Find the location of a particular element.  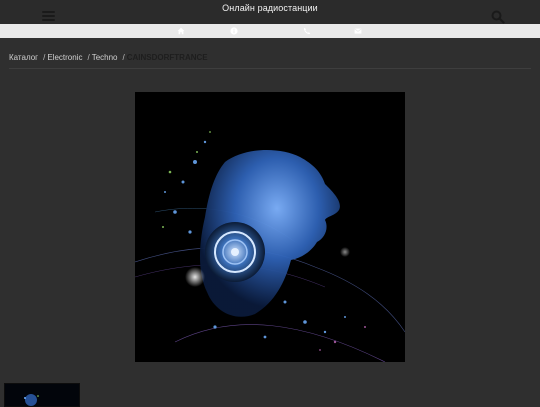

search-icon is located at coordinates (498, 17).